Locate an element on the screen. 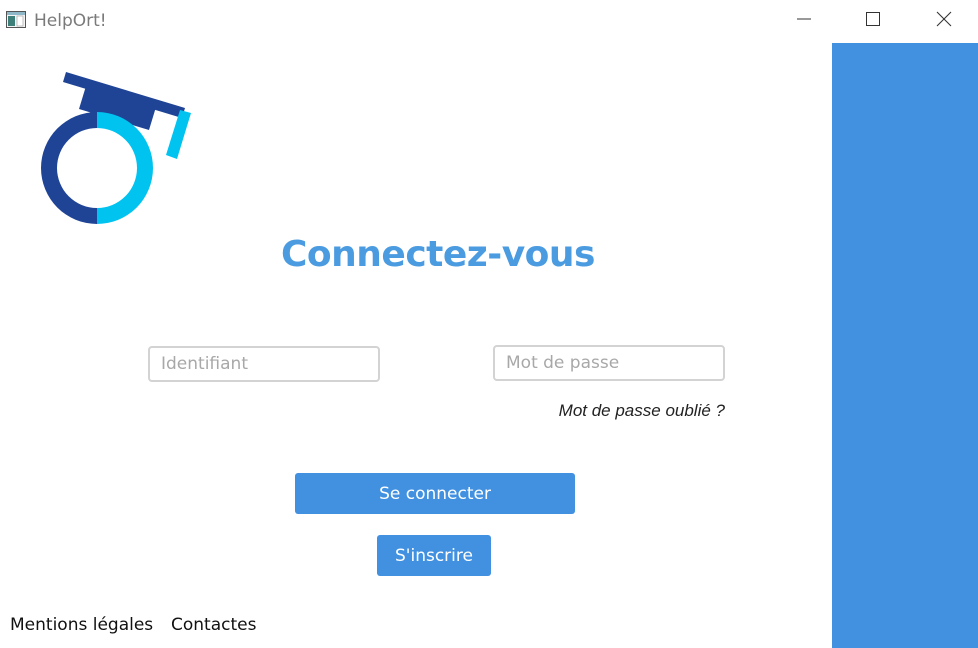 This screenshot has width=978, height=648. close-icon is located at coordinates (944, 21).